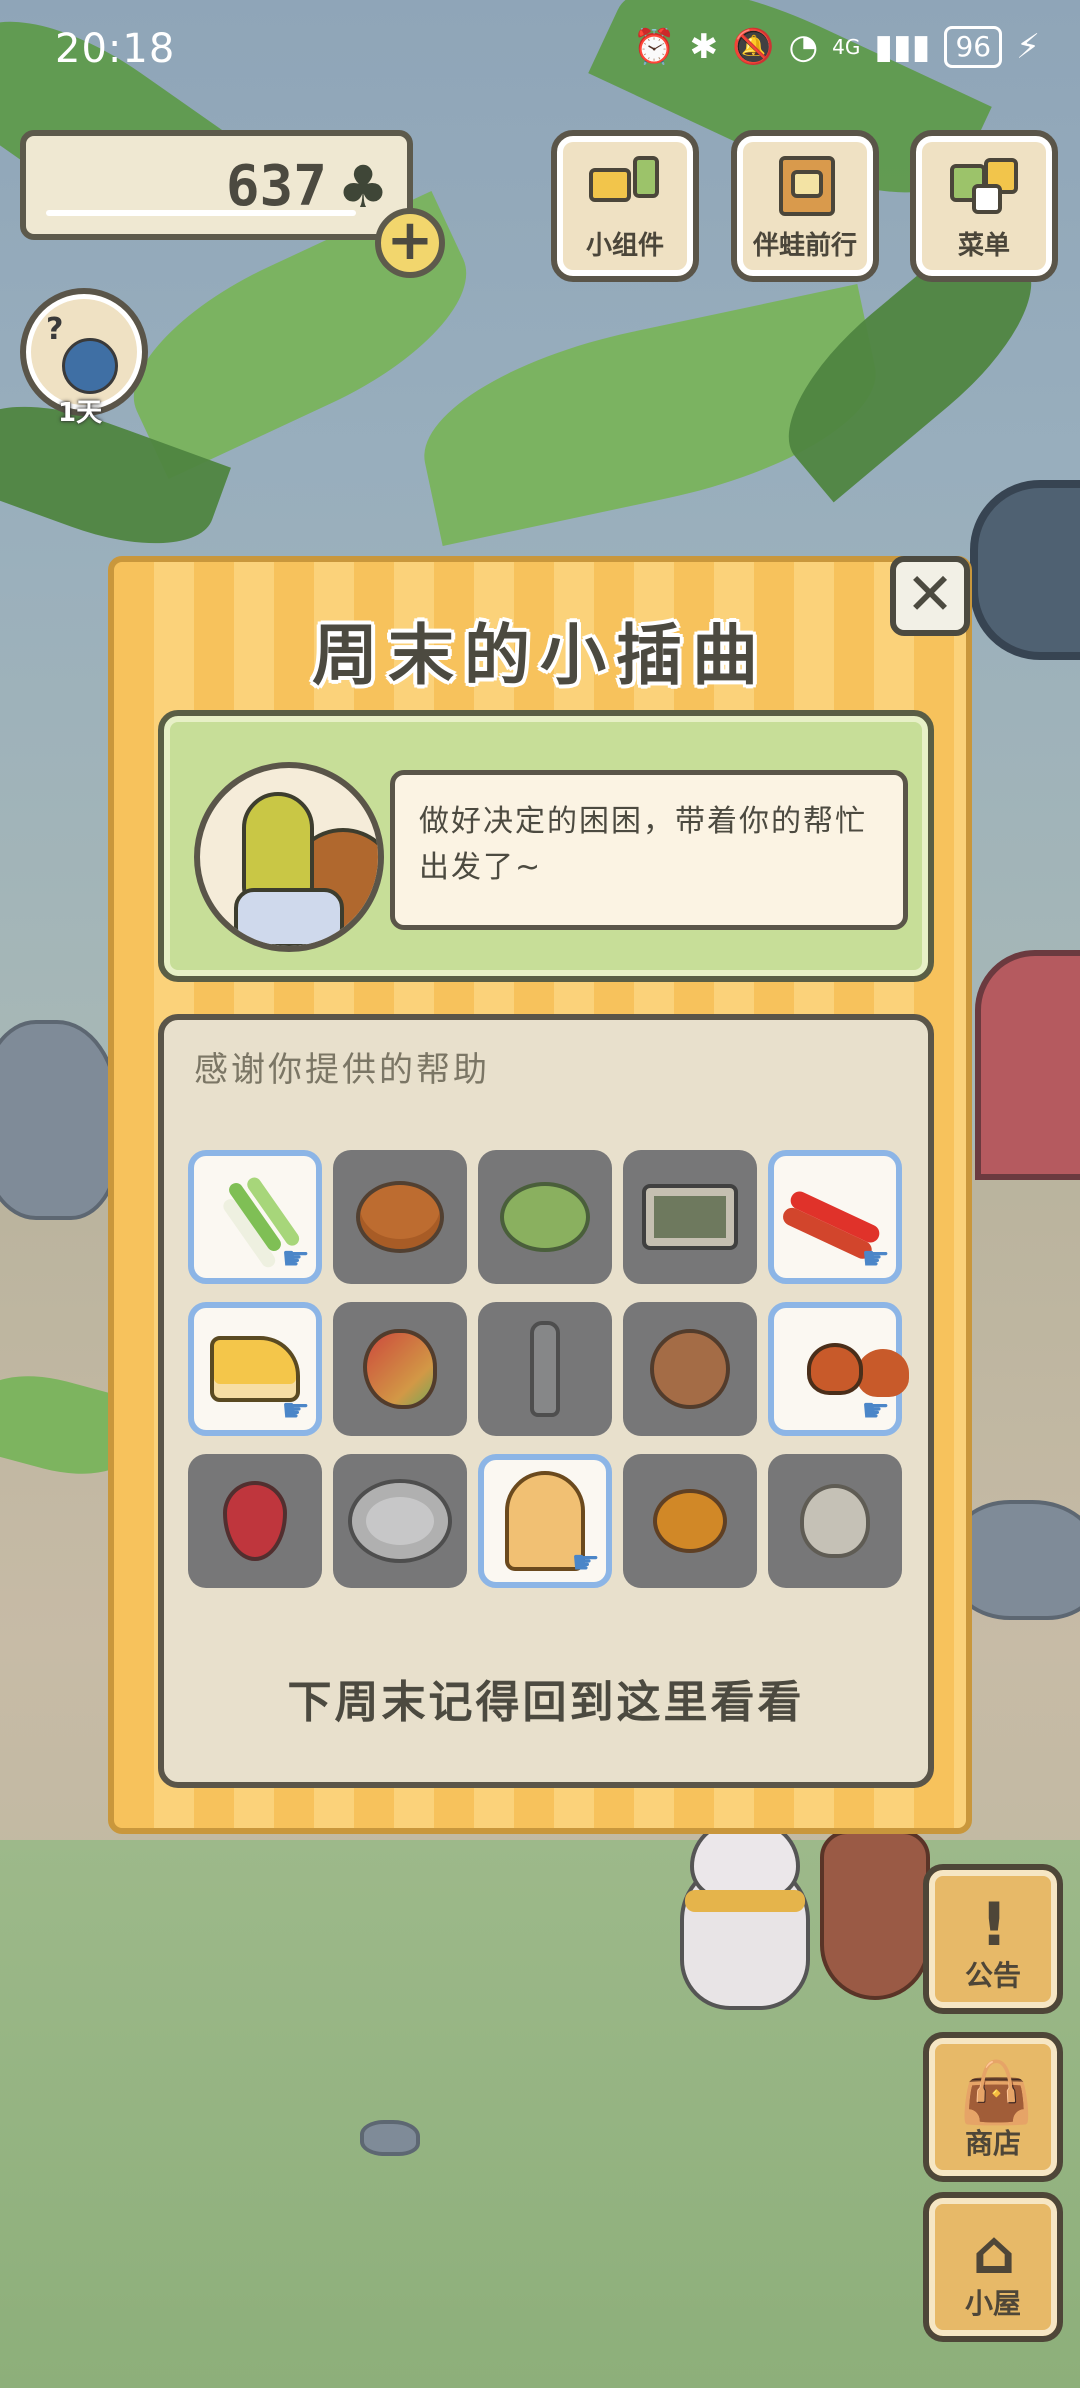 The image size is (1080, 2388). I want to click on strawberry-icon, so click(255, 1521).